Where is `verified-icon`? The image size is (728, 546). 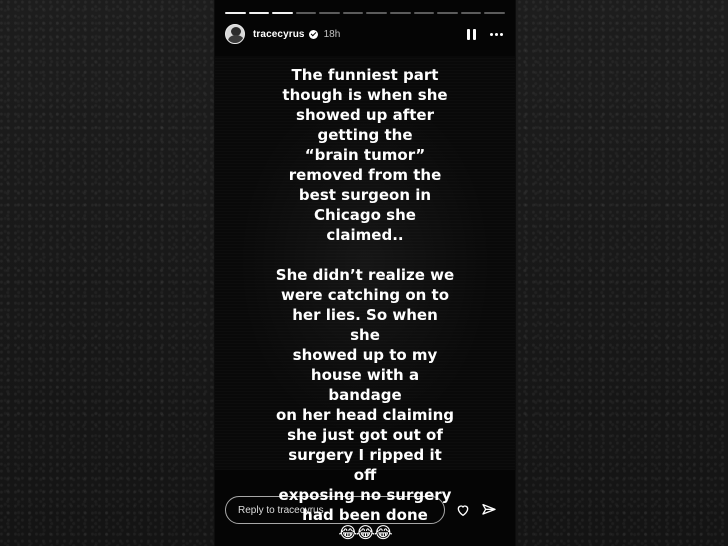 verified-icon is located at coordinates (313, 34).